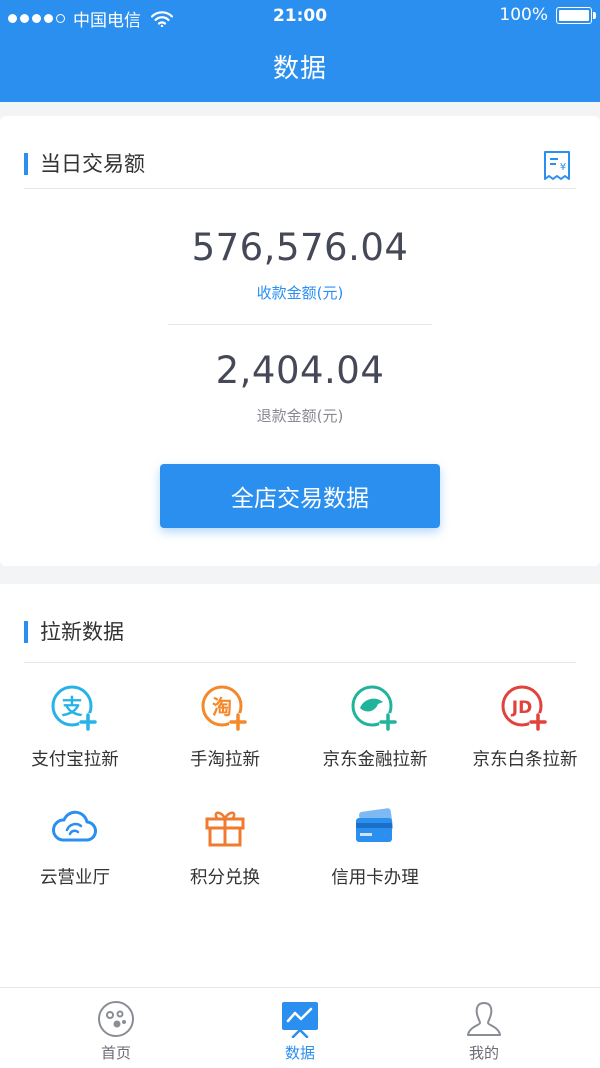  Describe the element at coordinates (75, 760) in the screenshot. I see `alipay-acquire-label: 支付宝拉新` at that location.